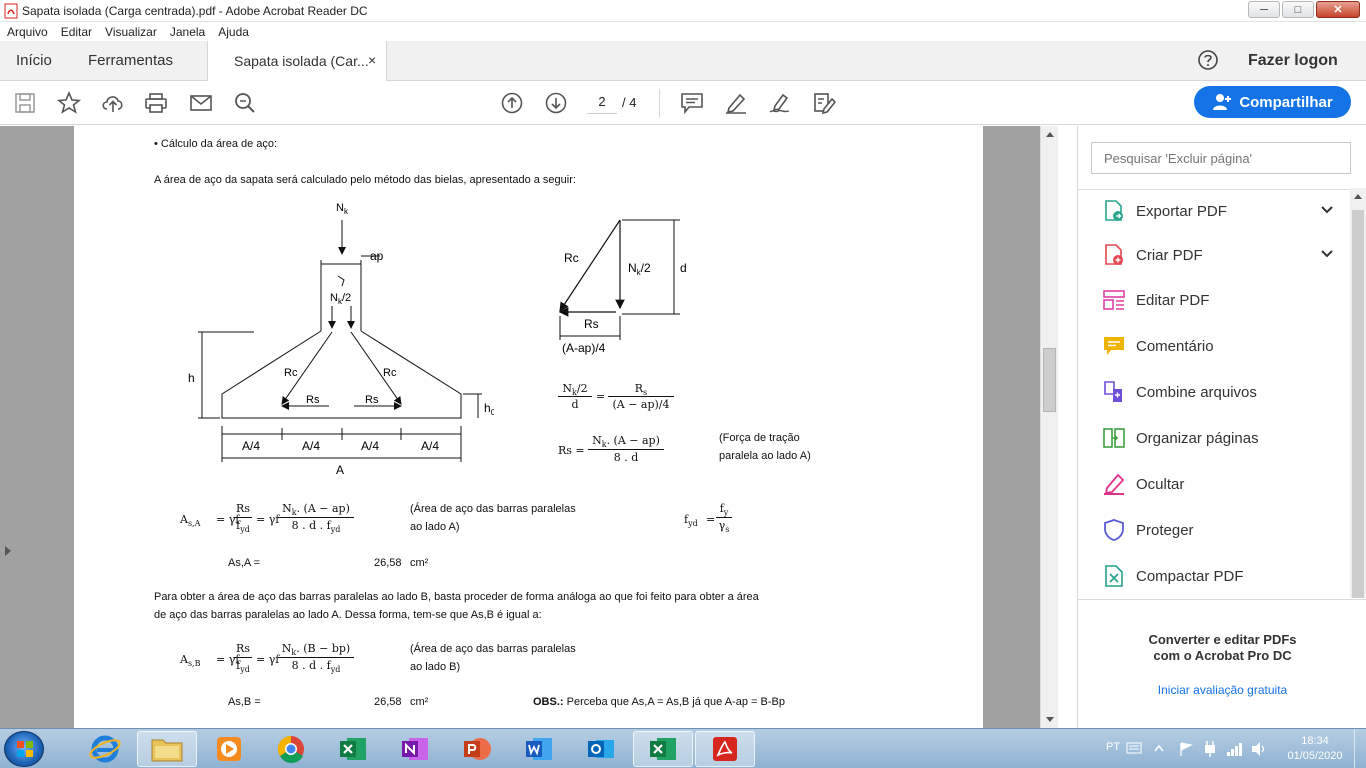 This screenshot has width=1366, height=768. I want to click on tools-search-input, so click(1221, 158).